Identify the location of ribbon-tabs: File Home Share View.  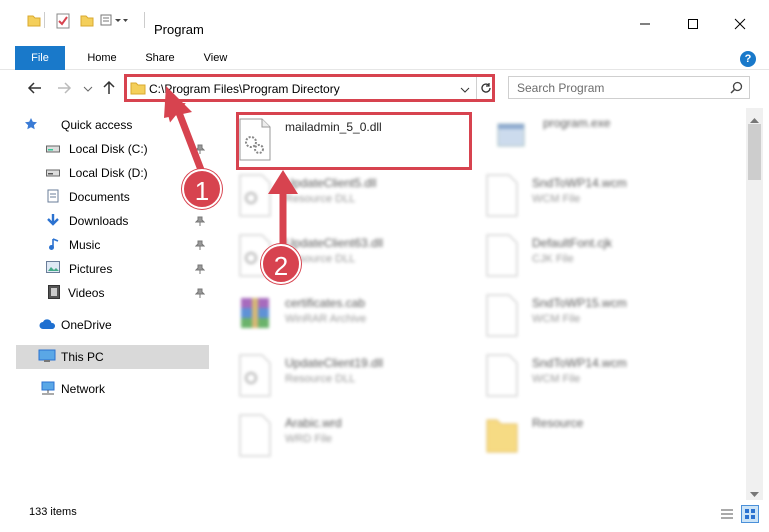
(384, 58).